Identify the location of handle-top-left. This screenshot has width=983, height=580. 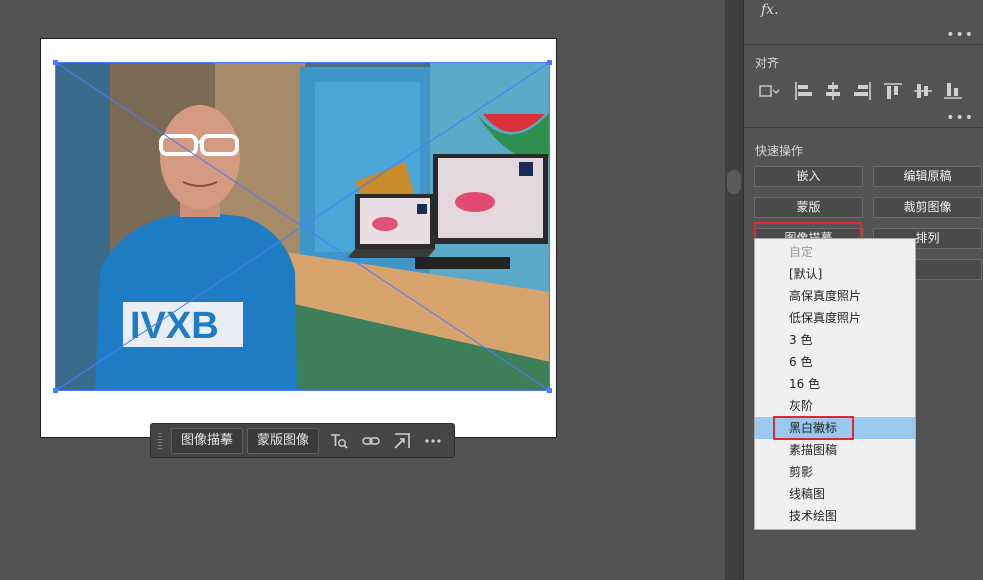
(55, 62).